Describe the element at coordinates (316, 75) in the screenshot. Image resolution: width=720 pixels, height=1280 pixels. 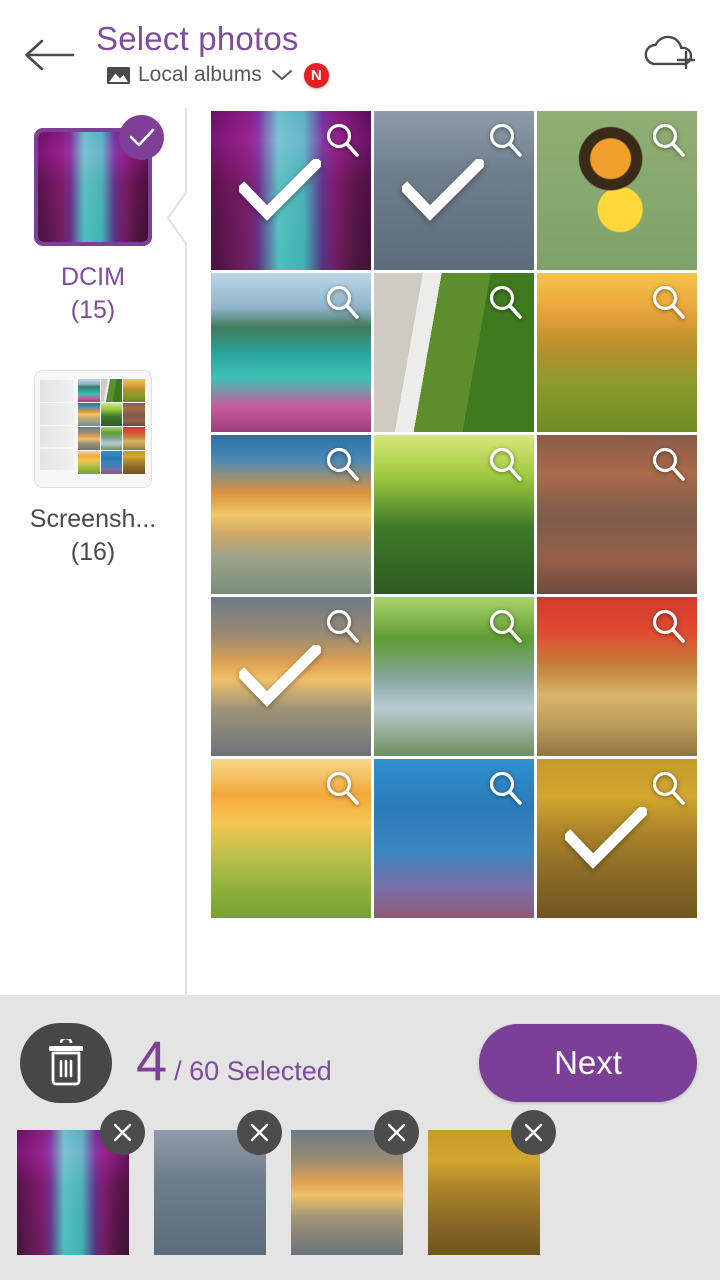
I see `status-badge: N` at that location.